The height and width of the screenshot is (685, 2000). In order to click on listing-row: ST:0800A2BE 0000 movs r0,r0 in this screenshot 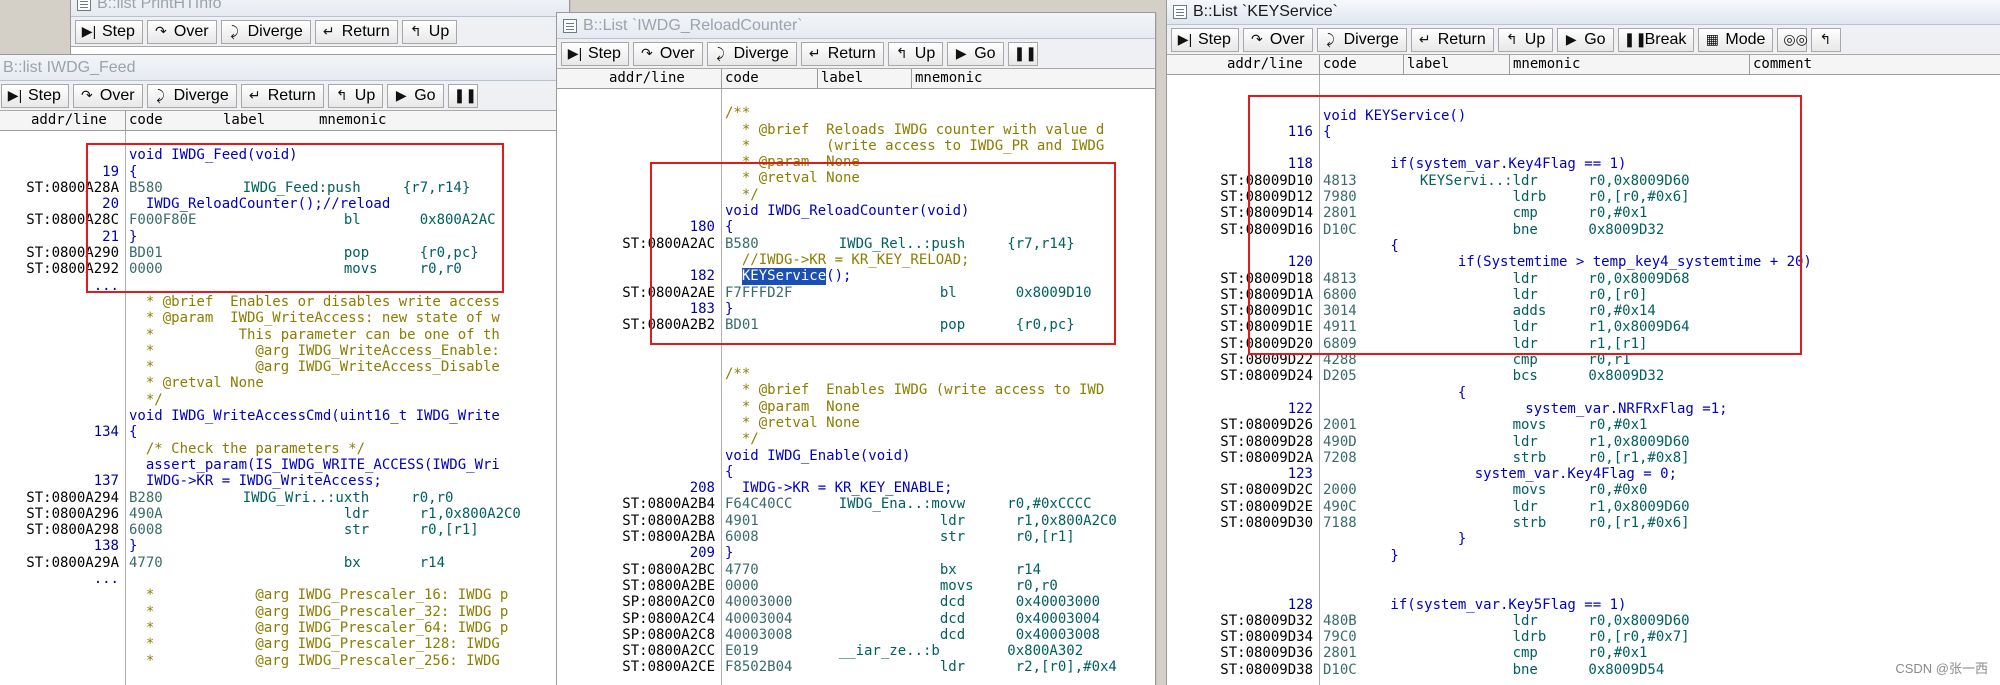, I will do `click(856, 586)`.